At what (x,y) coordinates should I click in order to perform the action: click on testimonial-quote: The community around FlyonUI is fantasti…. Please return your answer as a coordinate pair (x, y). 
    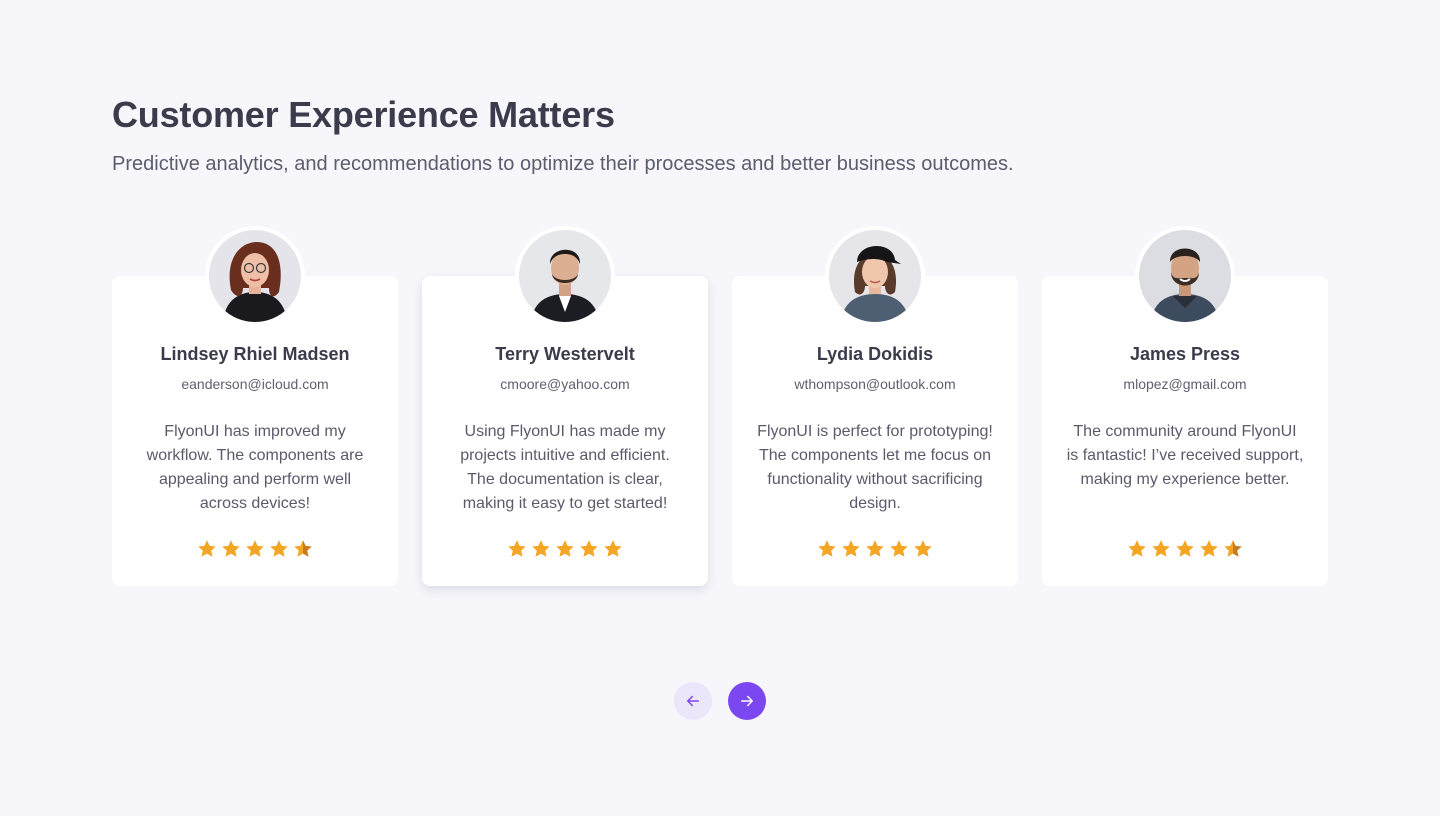
    Looking at the image, I should click on (1185, 455).